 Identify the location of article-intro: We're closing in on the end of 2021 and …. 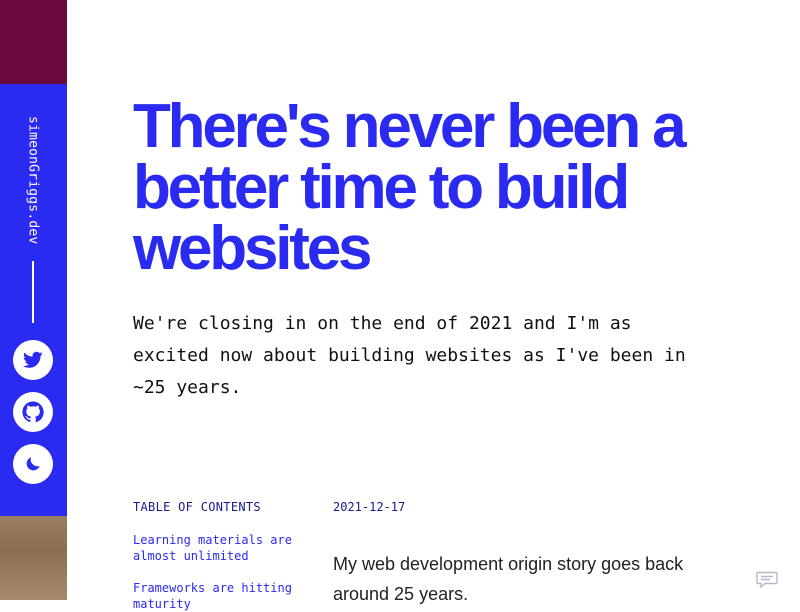
(409, 355).